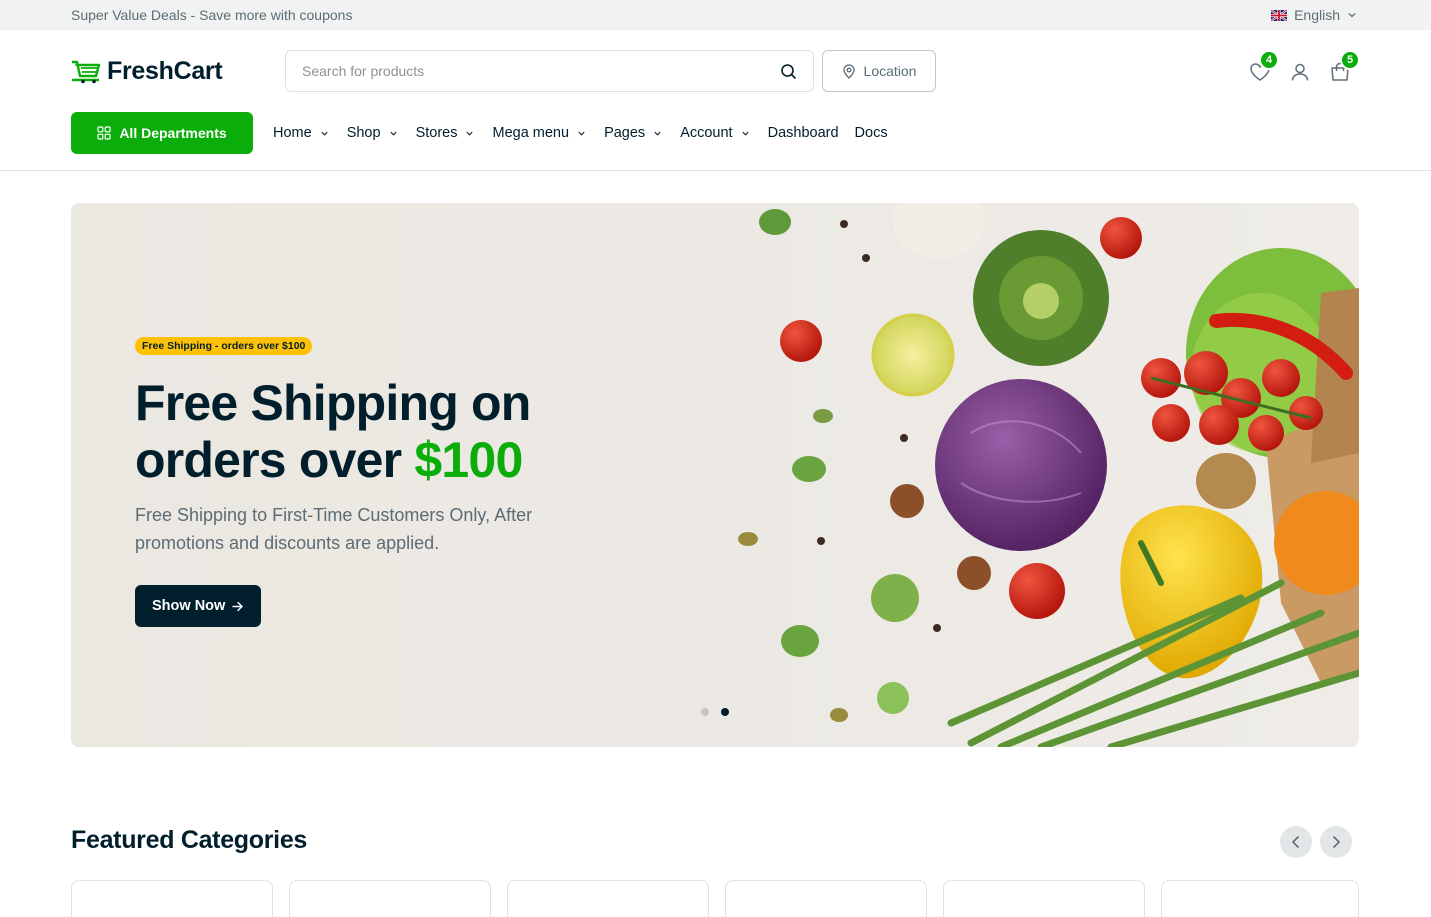 Image resolution: width=1431 pixels, height=917 pixels. Describe the element at coordinates (725, 712) in the screenshot. I see `carousel-dot-active` at that location.